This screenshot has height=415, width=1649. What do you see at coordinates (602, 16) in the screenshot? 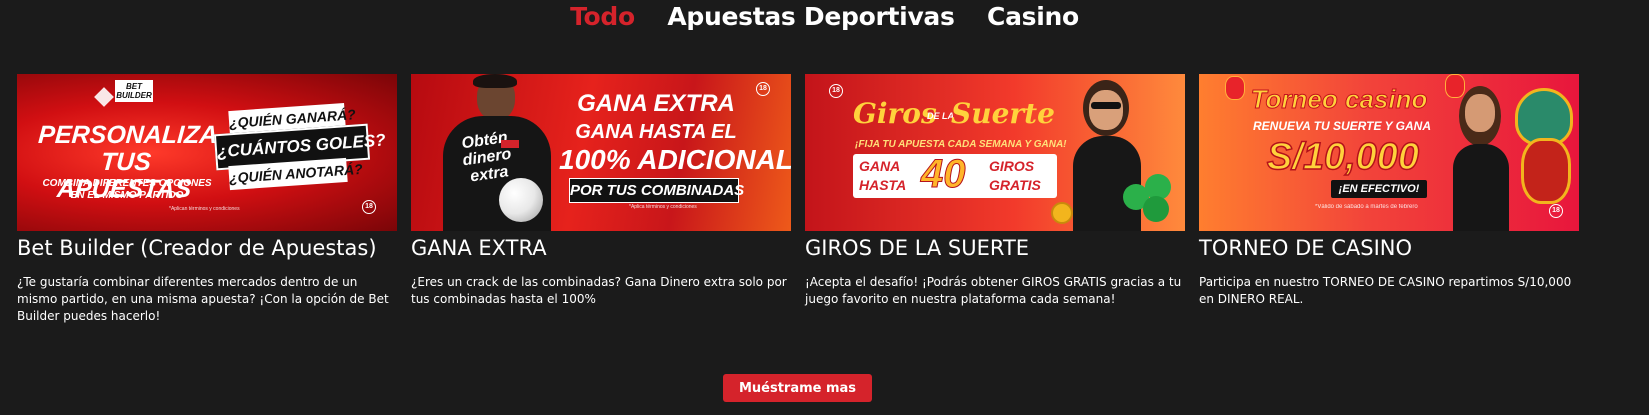
I see `tab-todo: Todo` at bounding box center [602, 16].